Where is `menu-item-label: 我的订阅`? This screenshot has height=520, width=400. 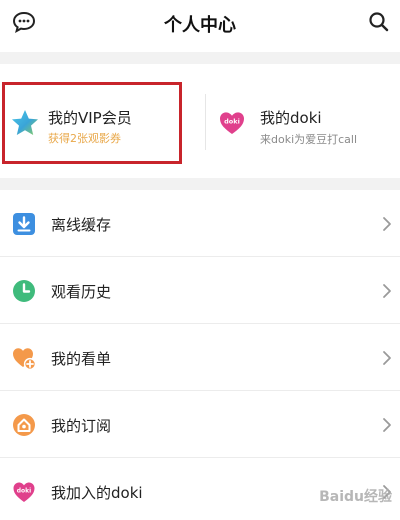
menu-item-label: 我的订阅 is located at coordinates (81, 426).